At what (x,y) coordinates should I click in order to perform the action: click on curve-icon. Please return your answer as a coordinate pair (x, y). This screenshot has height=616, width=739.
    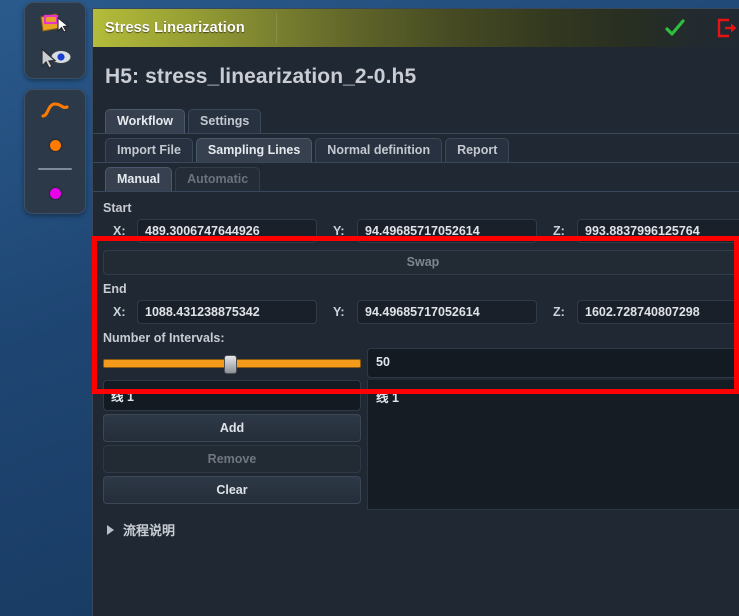
    Looking at the image, I should click on (55, 110).